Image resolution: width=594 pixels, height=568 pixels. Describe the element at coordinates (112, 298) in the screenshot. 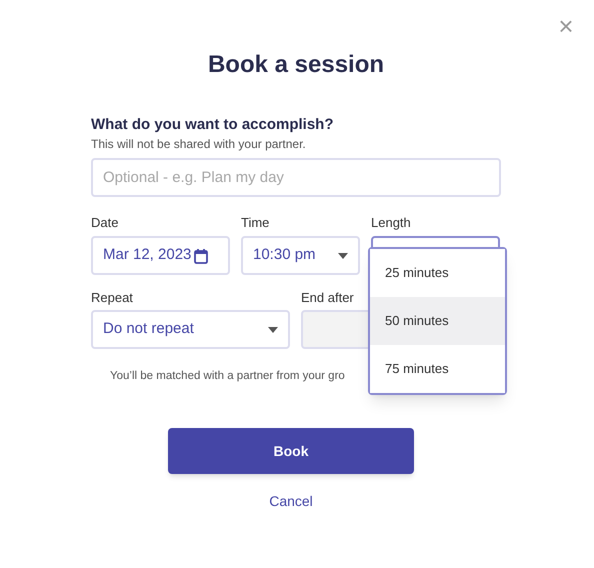

I see `repeat-label: Repeat` at that location.